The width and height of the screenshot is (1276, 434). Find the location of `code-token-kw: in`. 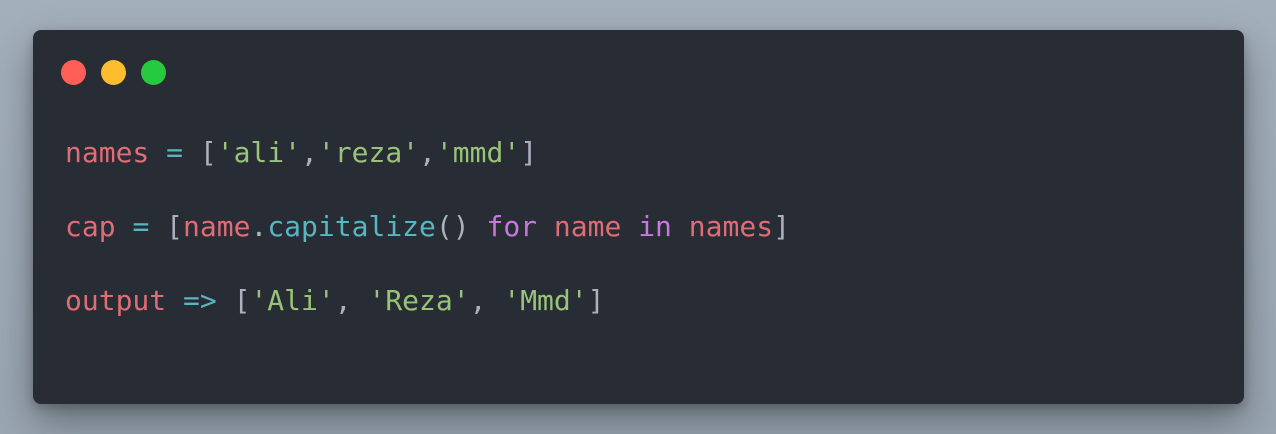

code-token-kw: in is located at coordinates (655, 226).